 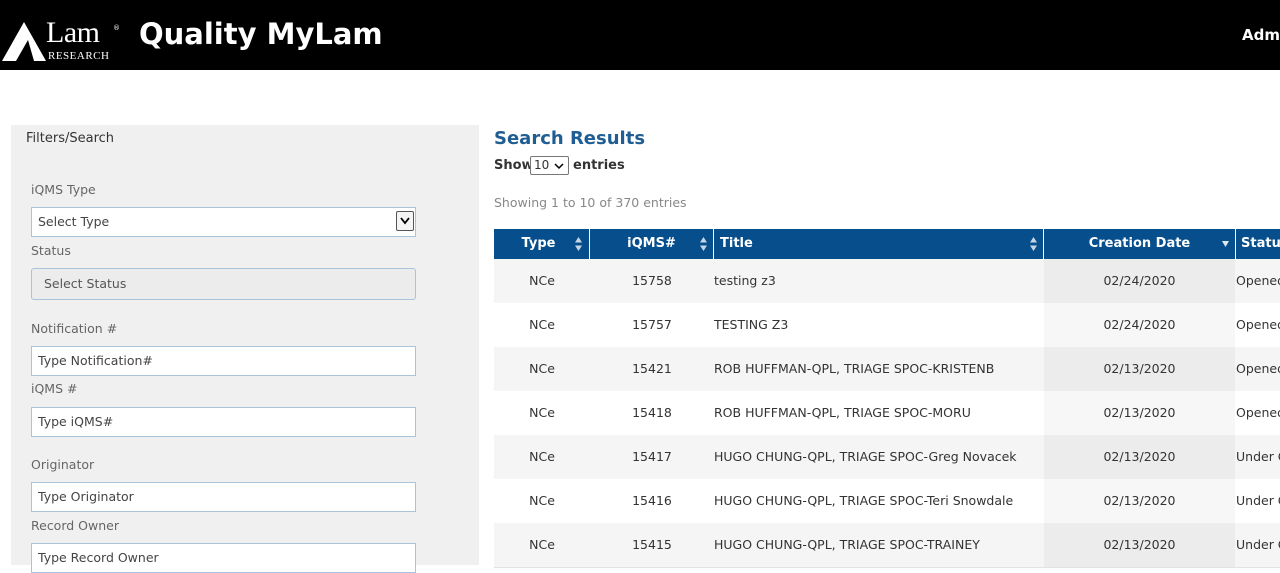 I want to click on app-title: Quality MyLam, so click(x=261, y=34).